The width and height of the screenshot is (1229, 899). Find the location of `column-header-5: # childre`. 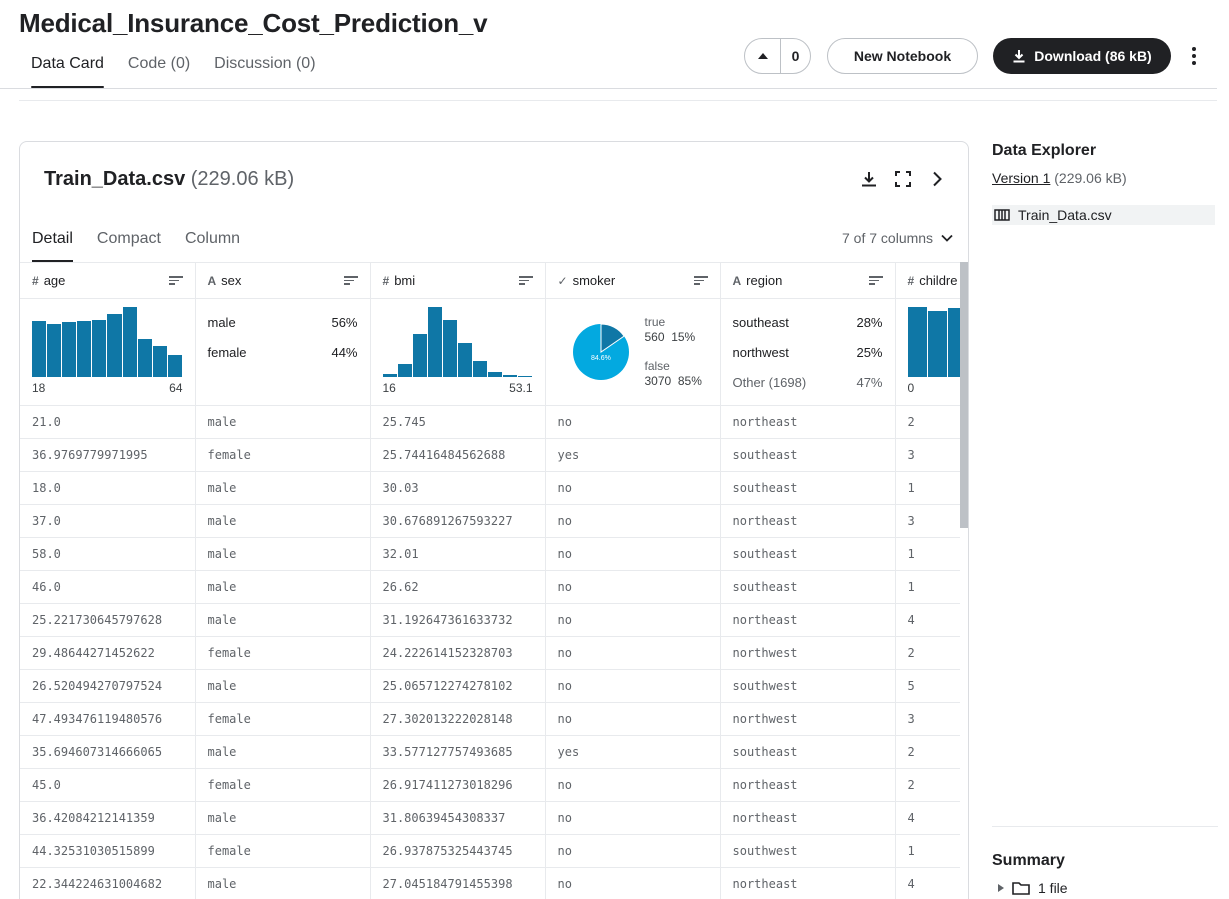

column-header-5: # childre is located at coordinates (927, 280).